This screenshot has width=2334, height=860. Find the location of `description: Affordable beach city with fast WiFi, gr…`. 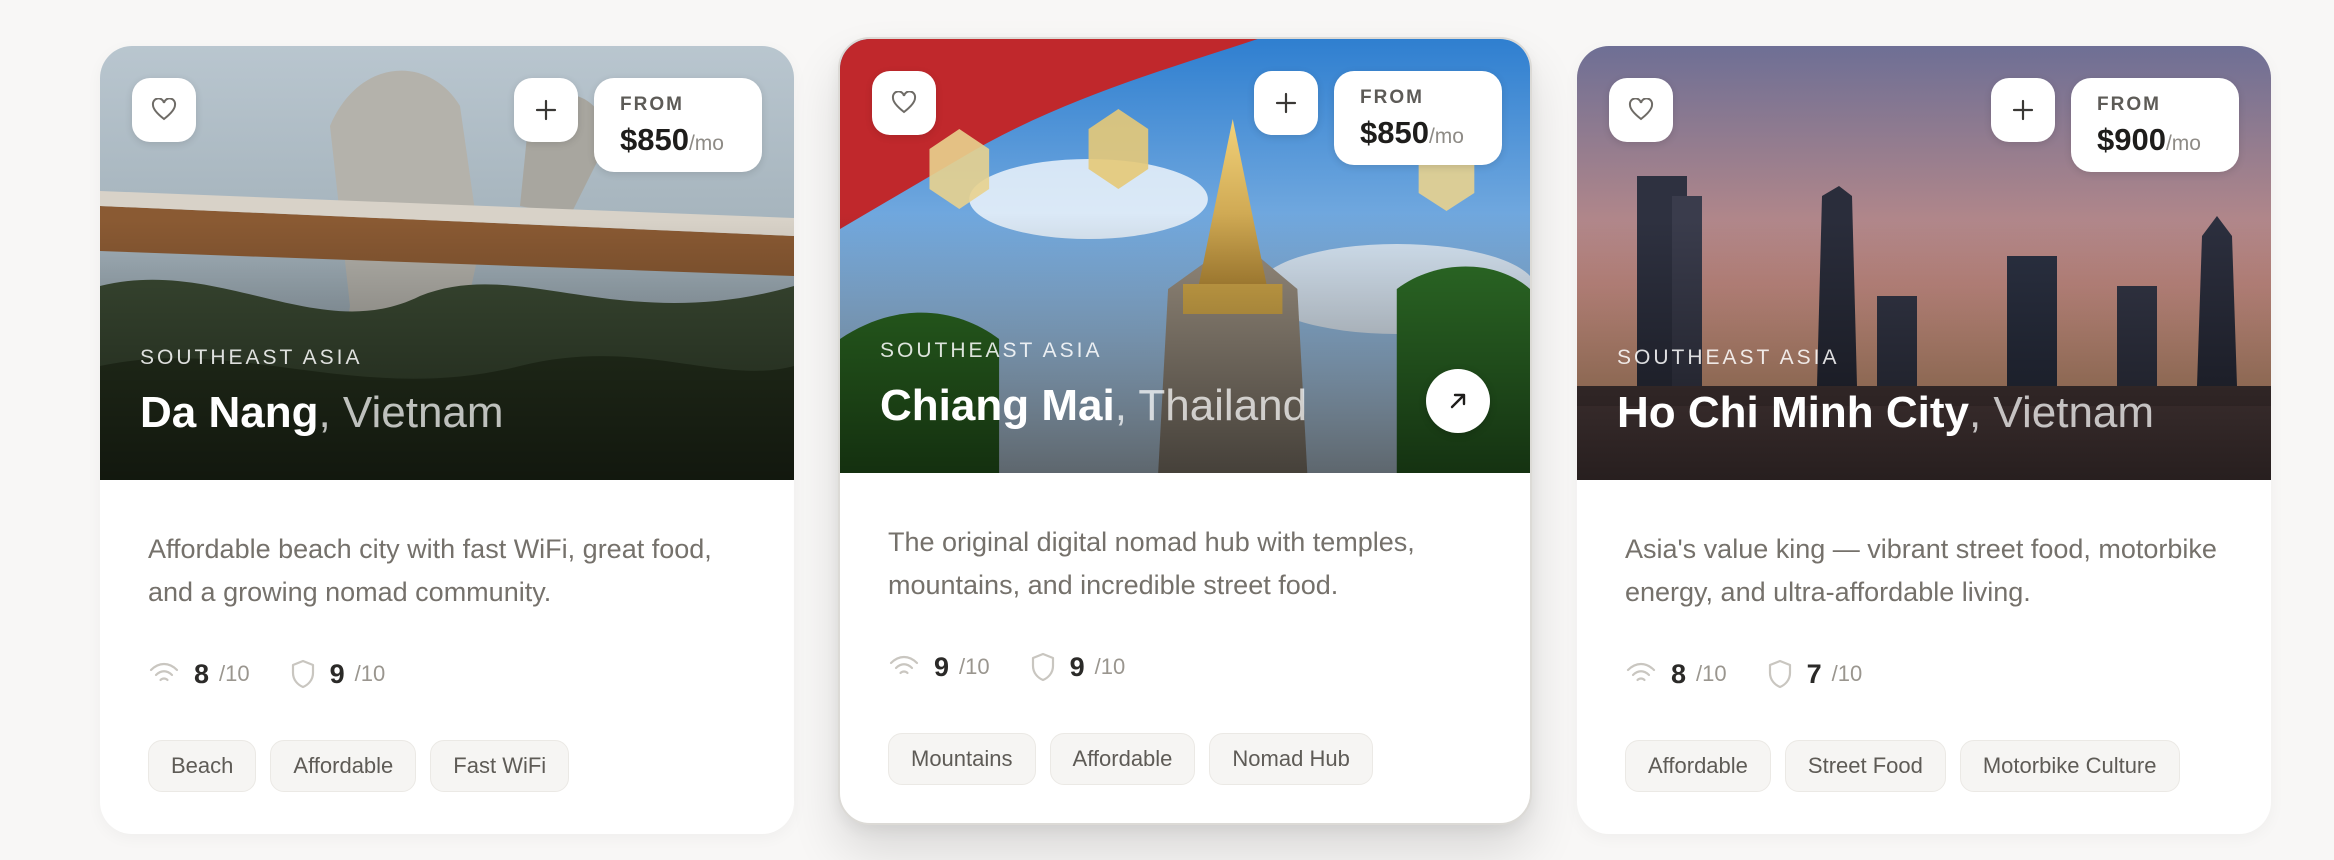

description: Affordable beach city with fast WiFi, gr… is located at coordinates (430, 570).